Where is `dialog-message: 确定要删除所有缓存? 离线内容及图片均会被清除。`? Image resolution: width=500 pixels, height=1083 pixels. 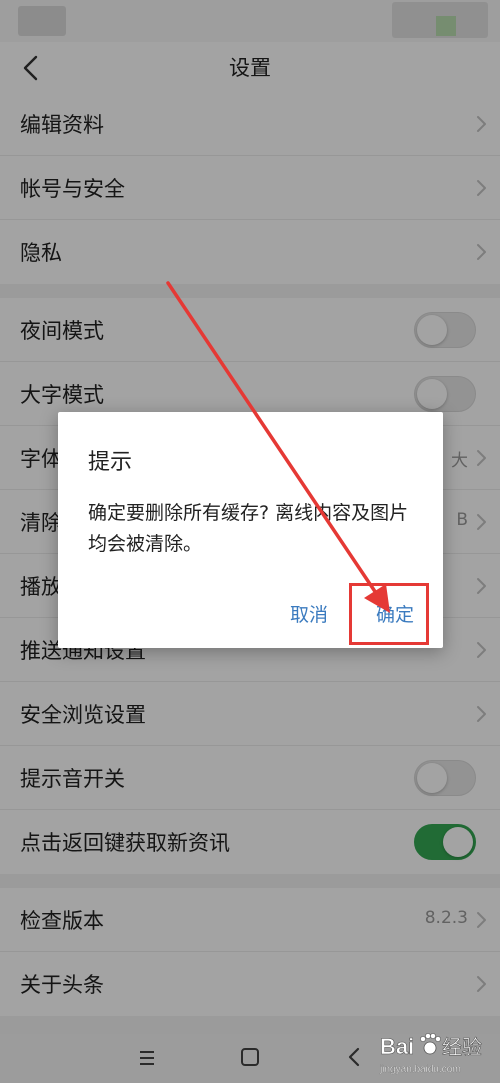 dialog-message: 确定要删除所有缓存? 离线内容及图片均会被清除。 is located at coordinates (248, 528).